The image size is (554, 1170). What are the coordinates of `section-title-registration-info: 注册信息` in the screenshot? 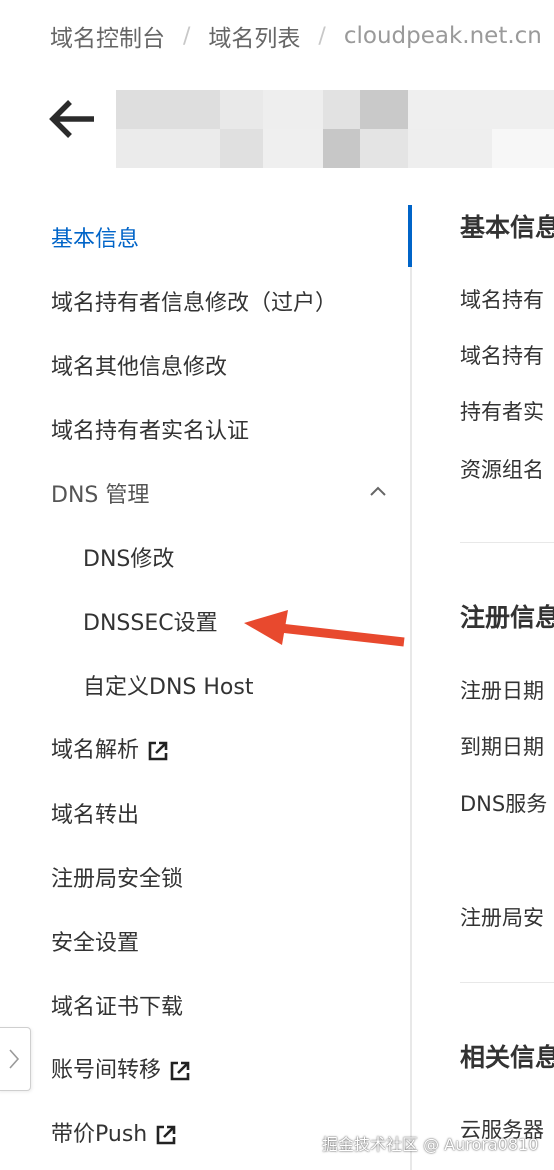 It's located at (507, 617).